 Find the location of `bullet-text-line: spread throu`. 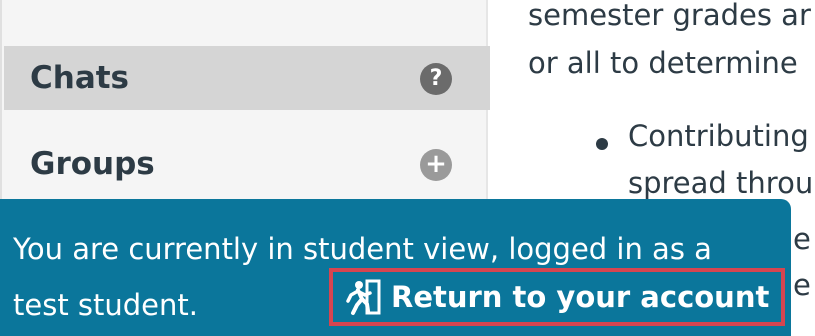

bullet-text-line: spread throu is located at coordinates (721, 183).